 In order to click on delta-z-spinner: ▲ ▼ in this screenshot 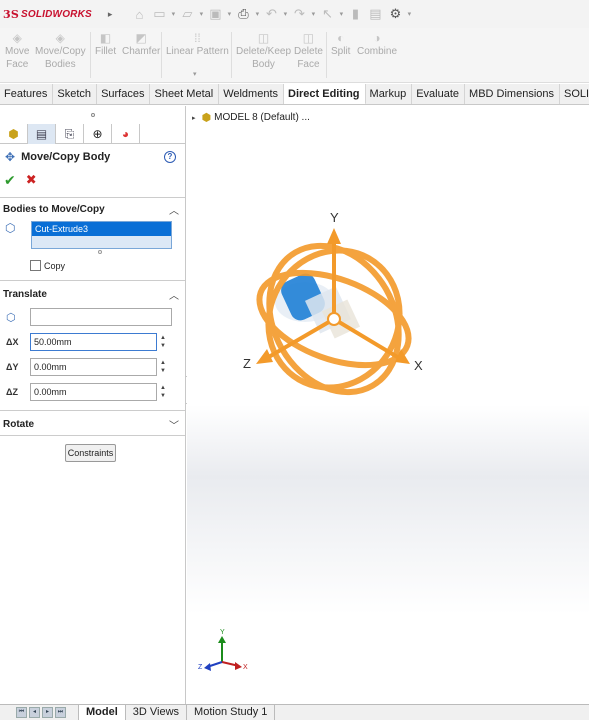, I will do `click(164, 392)`.